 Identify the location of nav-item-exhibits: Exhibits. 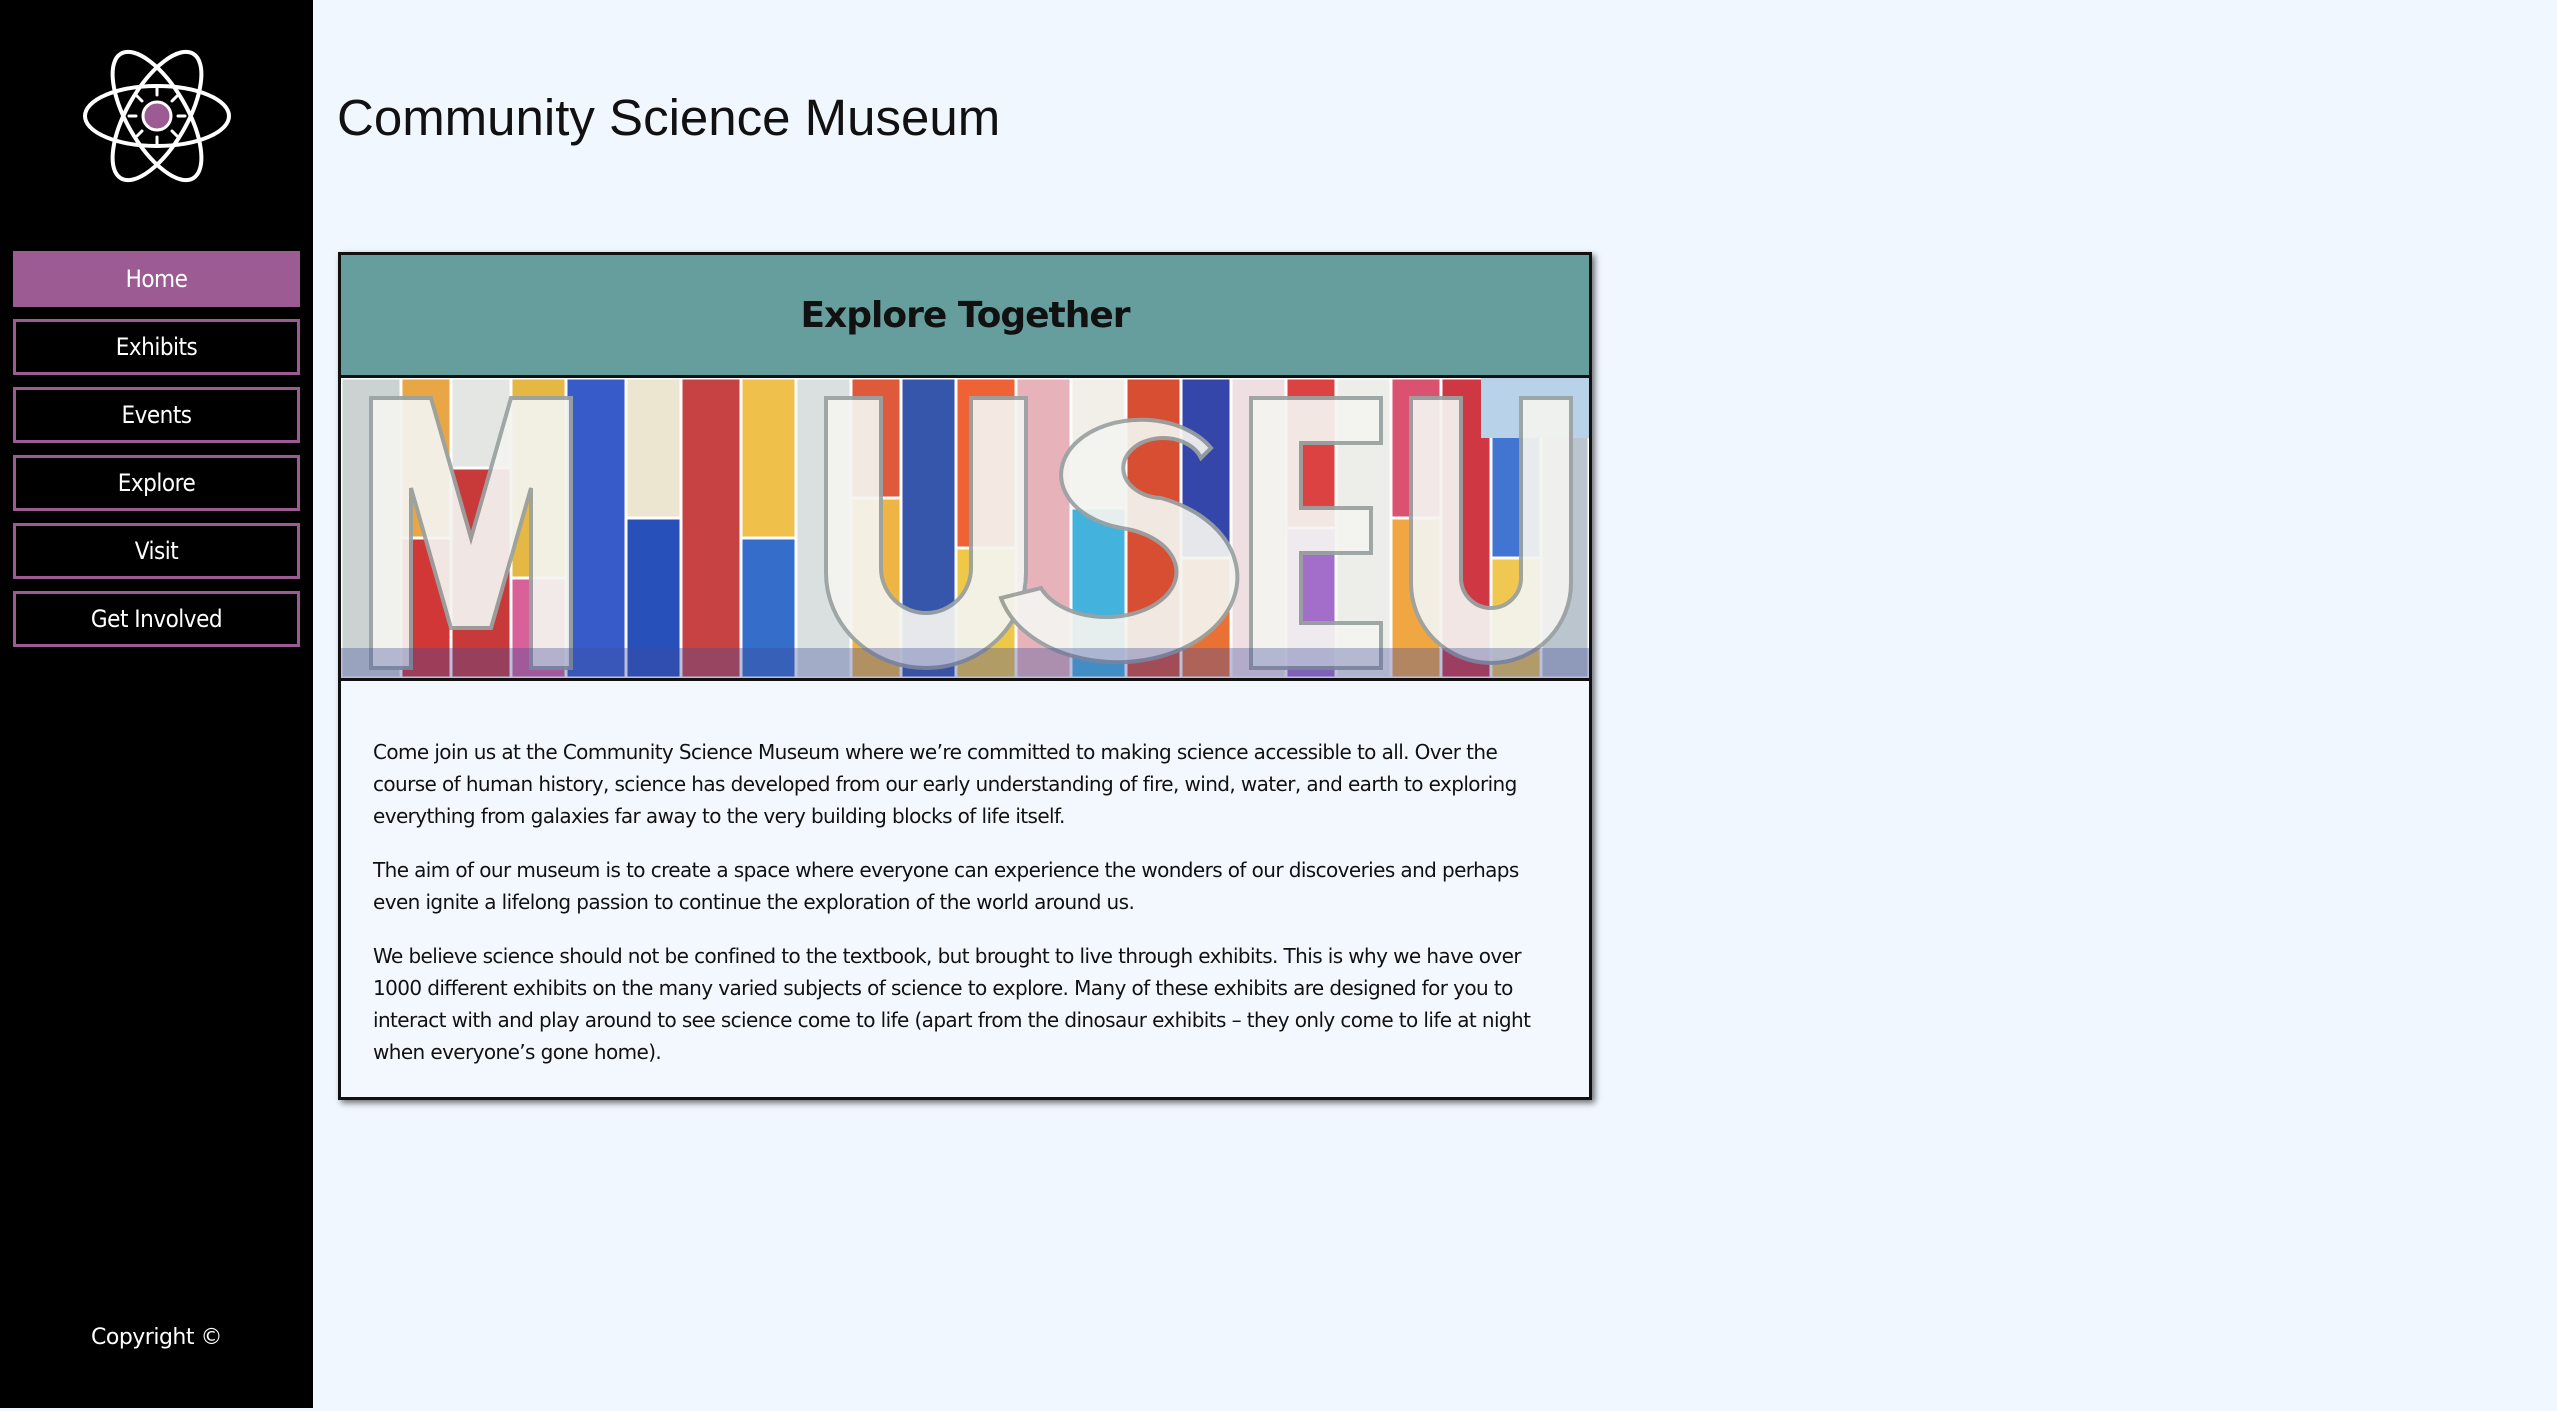
(156, 347).